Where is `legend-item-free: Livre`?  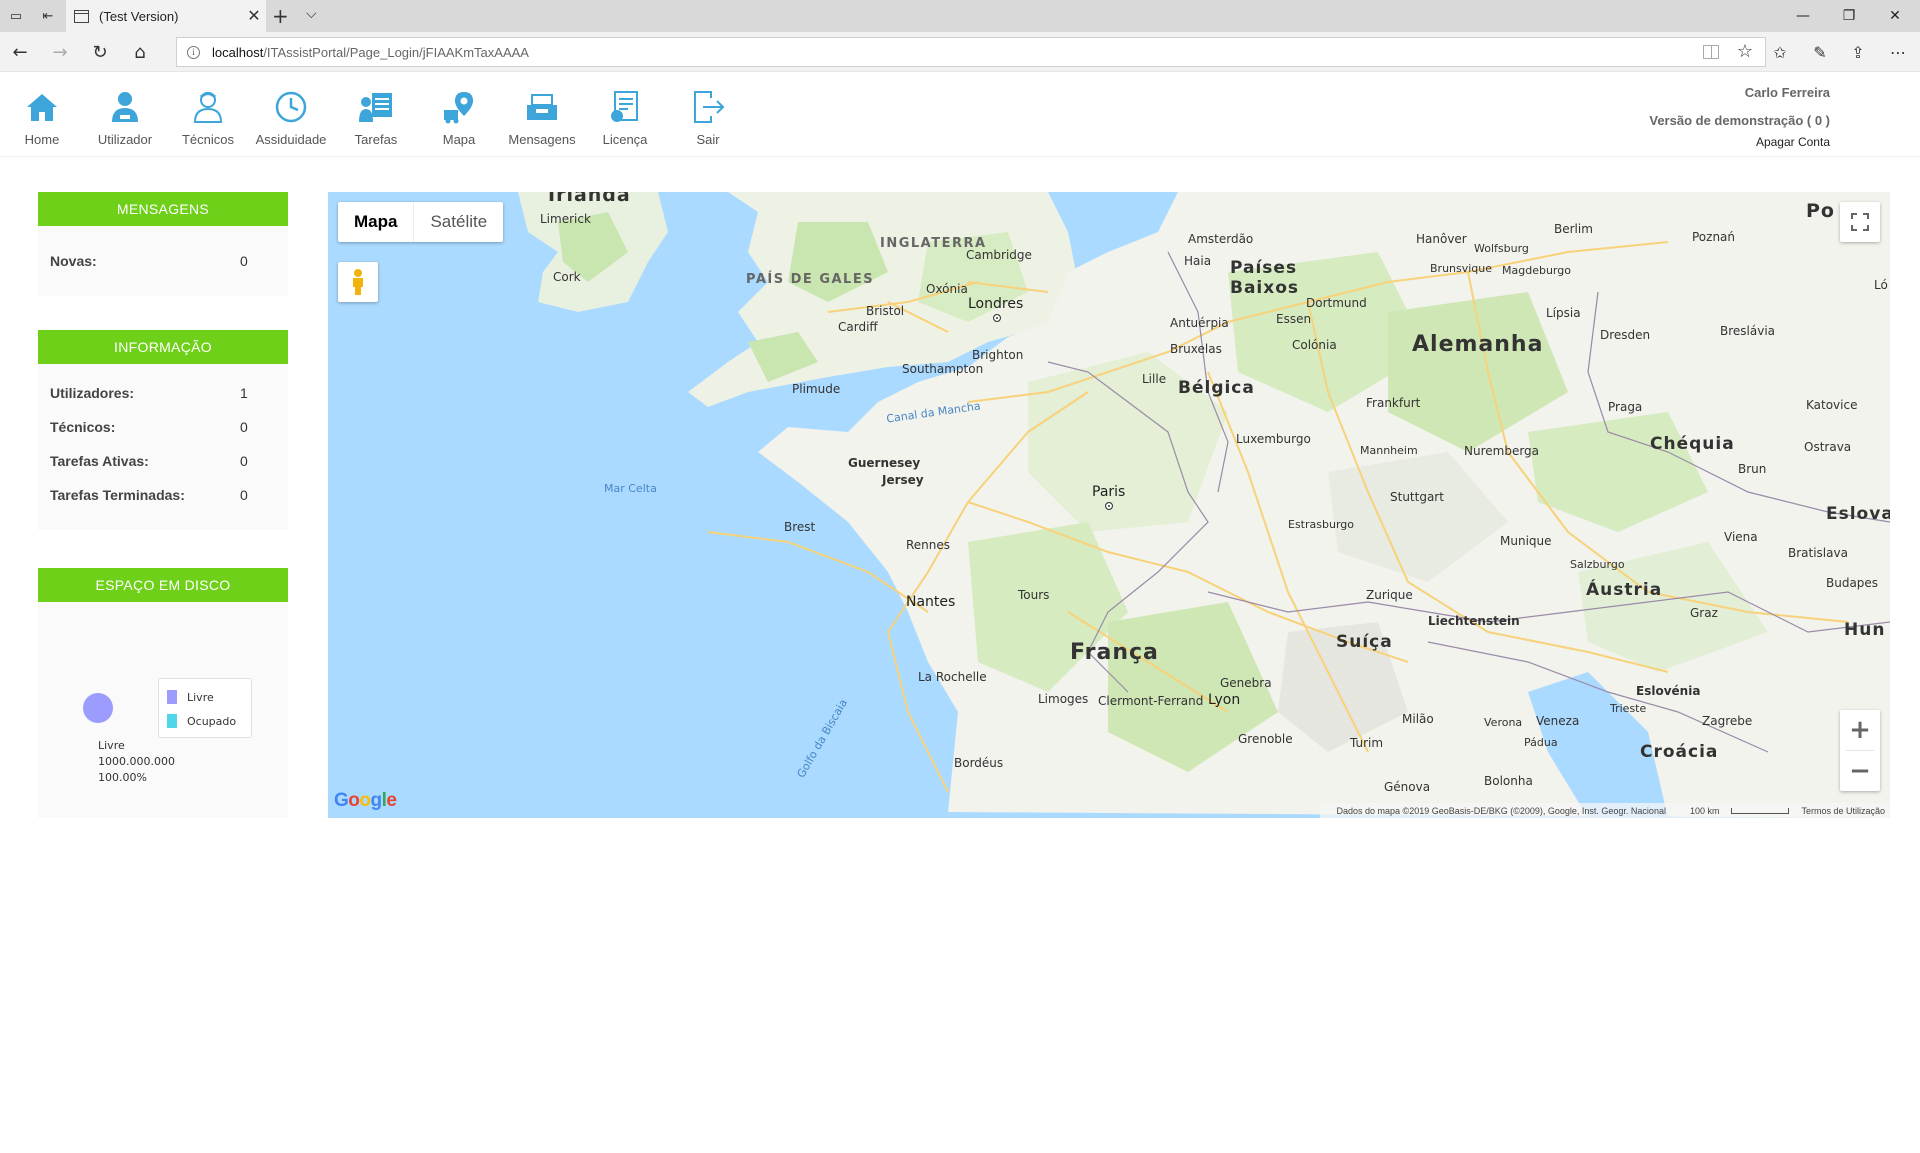 legend-item-free: Livre is located at coordinates (205, 697).